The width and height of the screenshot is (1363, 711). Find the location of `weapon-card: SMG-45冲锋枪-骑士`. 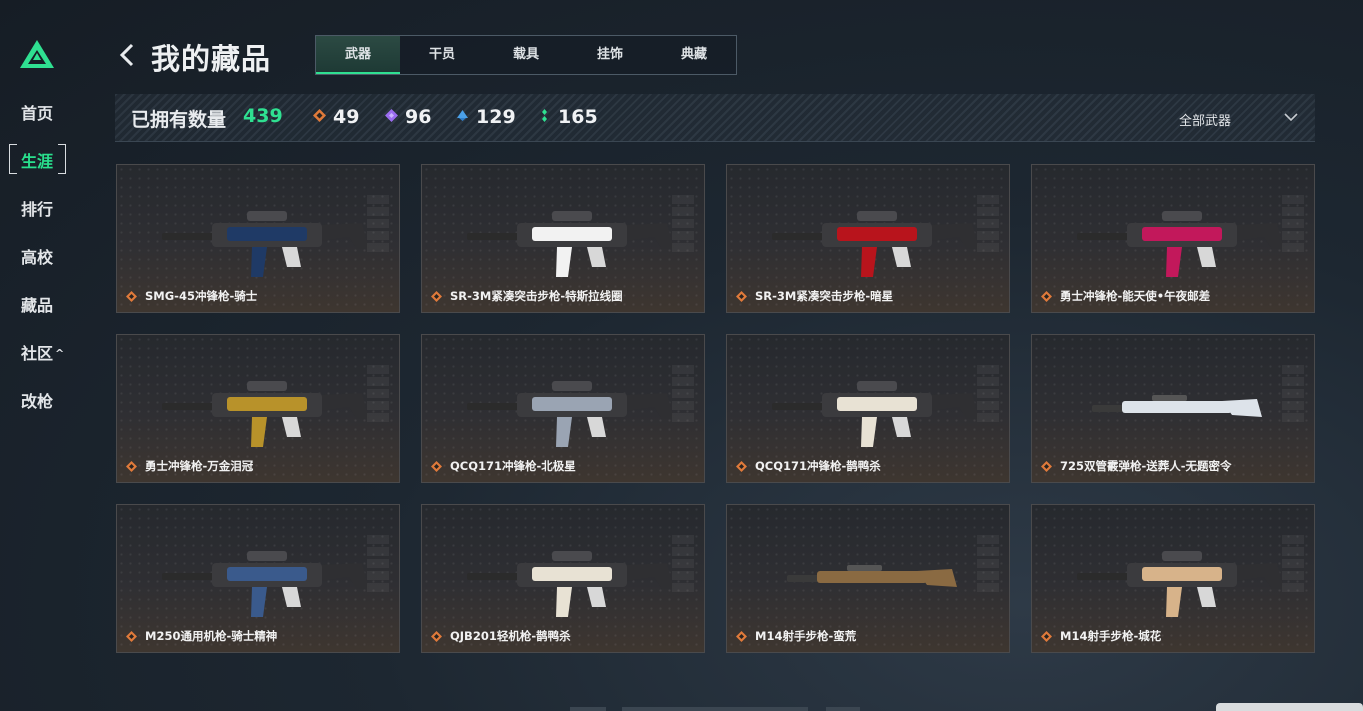

weapon-card: SMG-45冲锋枪-骑士 is located at coordinates (258, 238).